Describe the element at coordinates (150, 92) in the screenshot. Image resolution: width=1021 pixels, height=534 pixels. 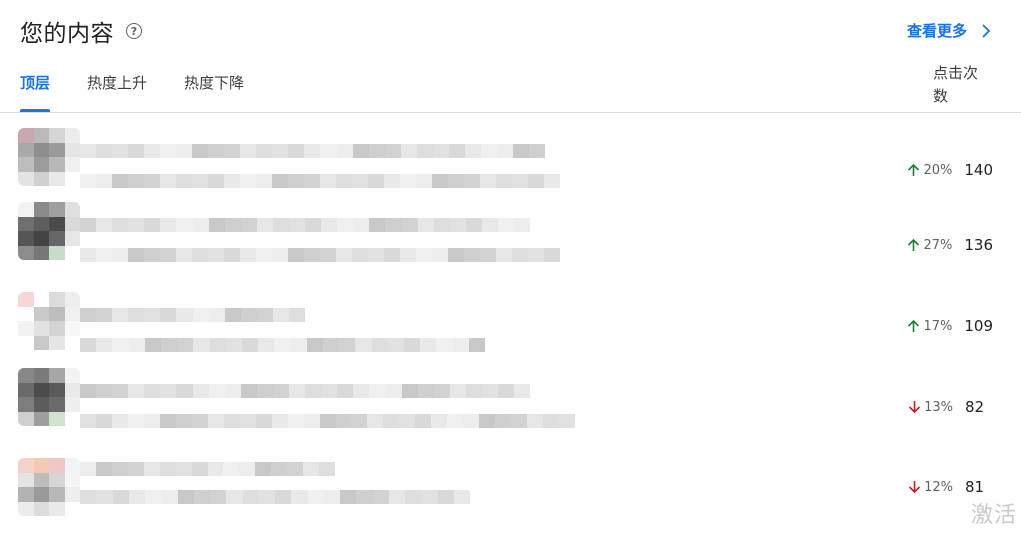
I see `tab-bar: 顶层 热度上升 热度下降` at that location.